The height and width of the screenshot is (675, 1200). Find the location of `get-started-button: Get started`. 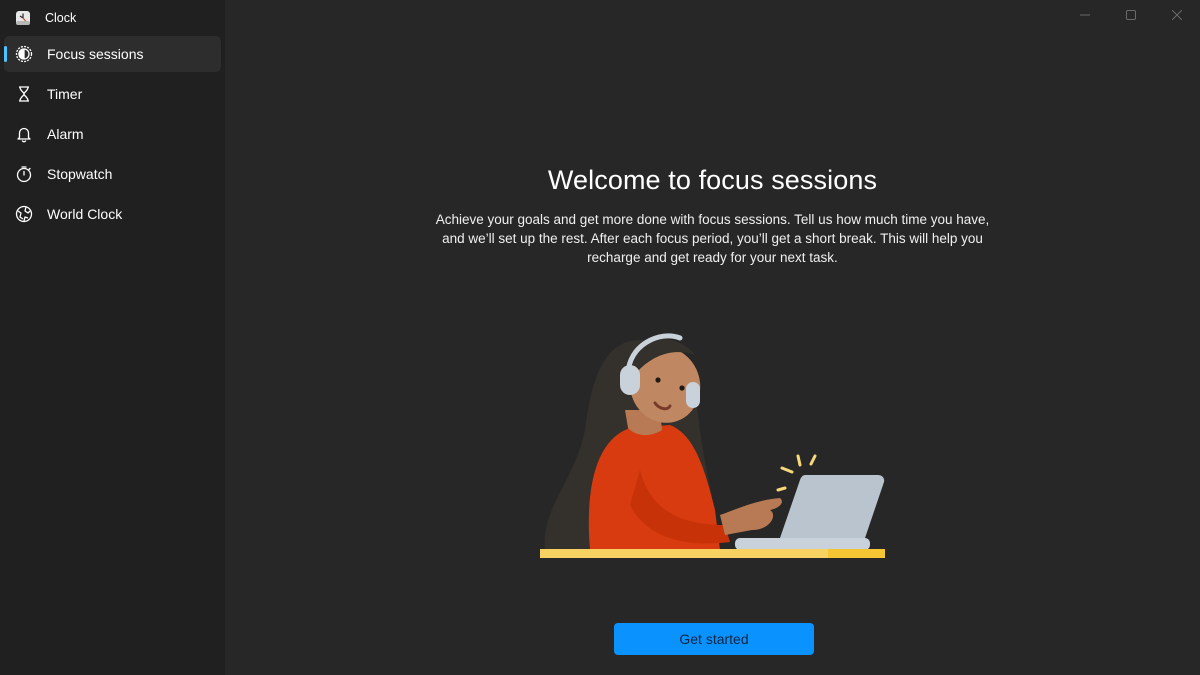

get-started-button: Get started is located at coordinates (714, 639).